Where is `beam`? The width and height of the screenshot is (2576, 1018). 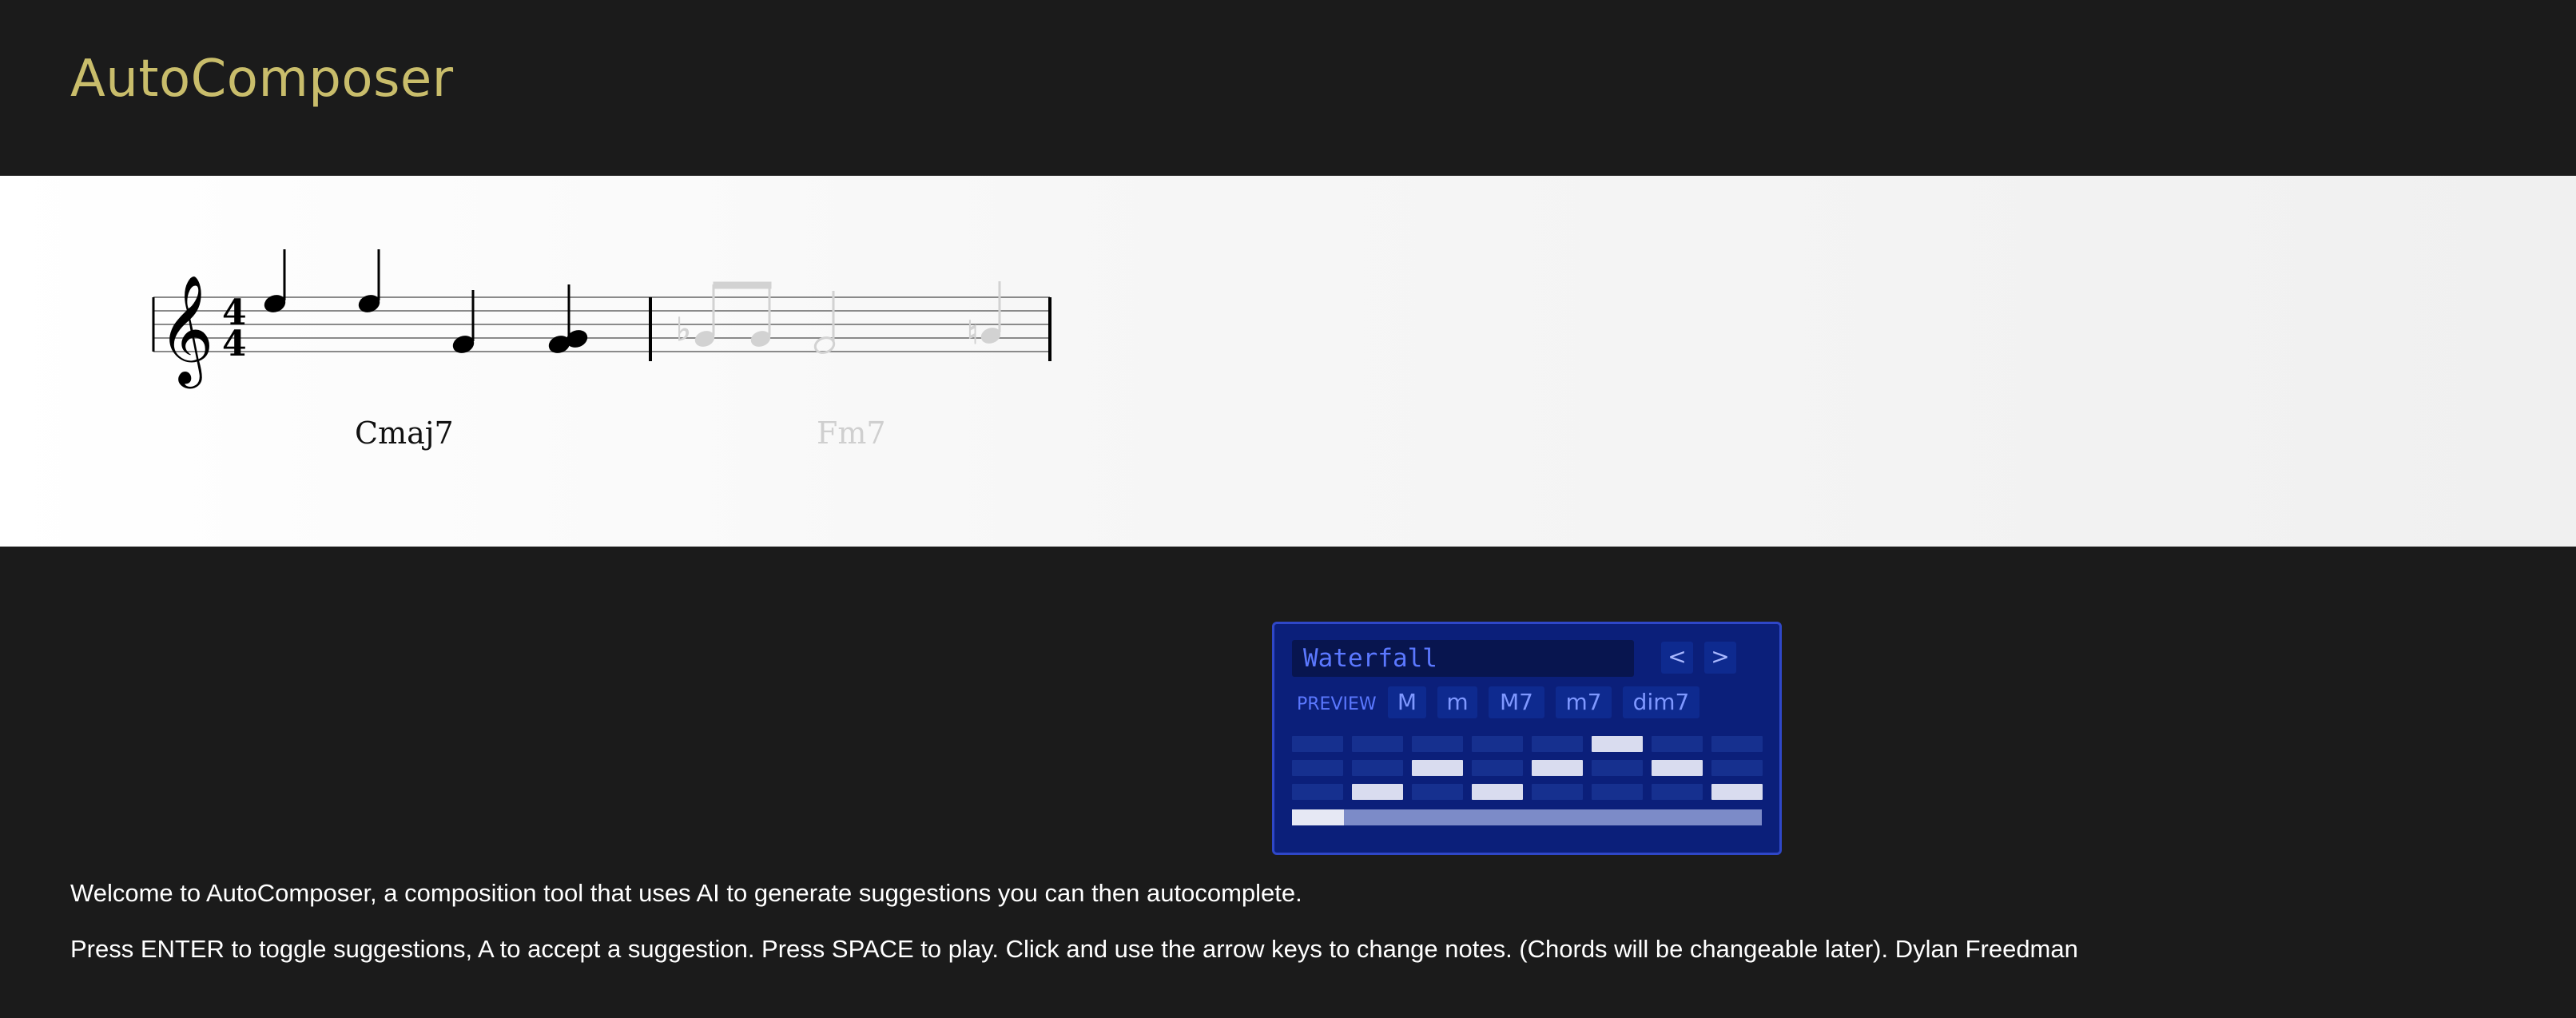
beam is located at coordinates (742, 285).